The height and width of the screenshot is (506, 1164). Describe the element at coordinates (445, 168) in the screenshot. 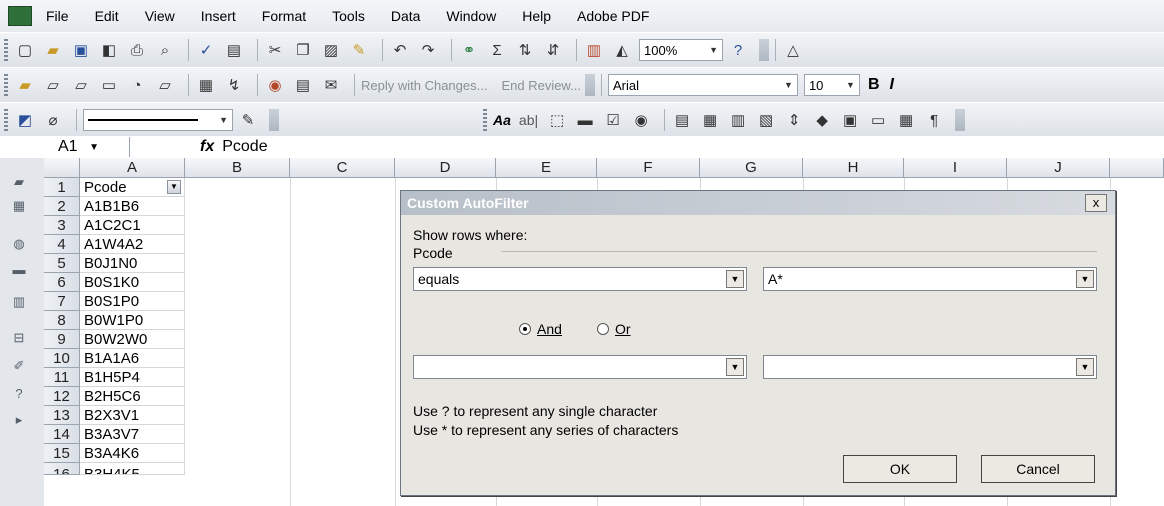

I see `column-header: D` at that location.